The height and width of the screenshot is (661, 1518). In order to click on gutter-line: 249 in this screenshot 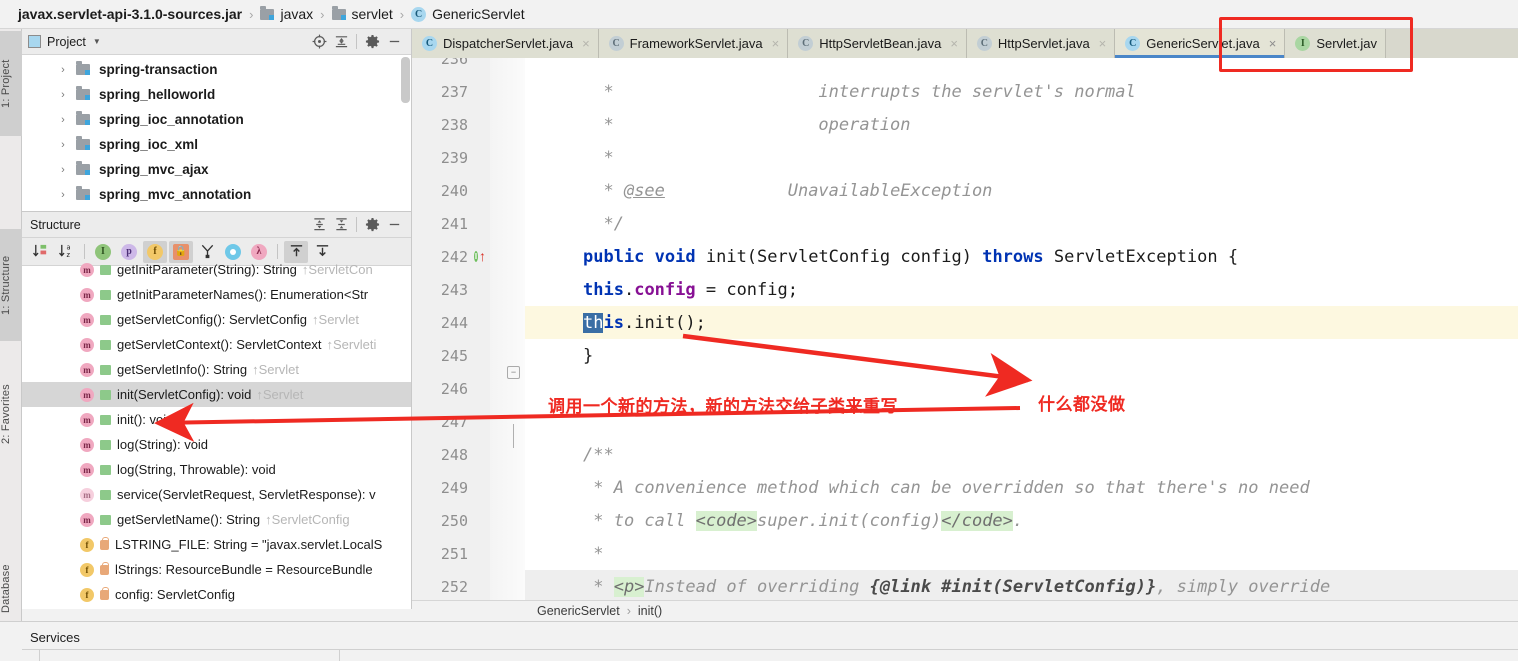, I will do `click(468, 487)`.